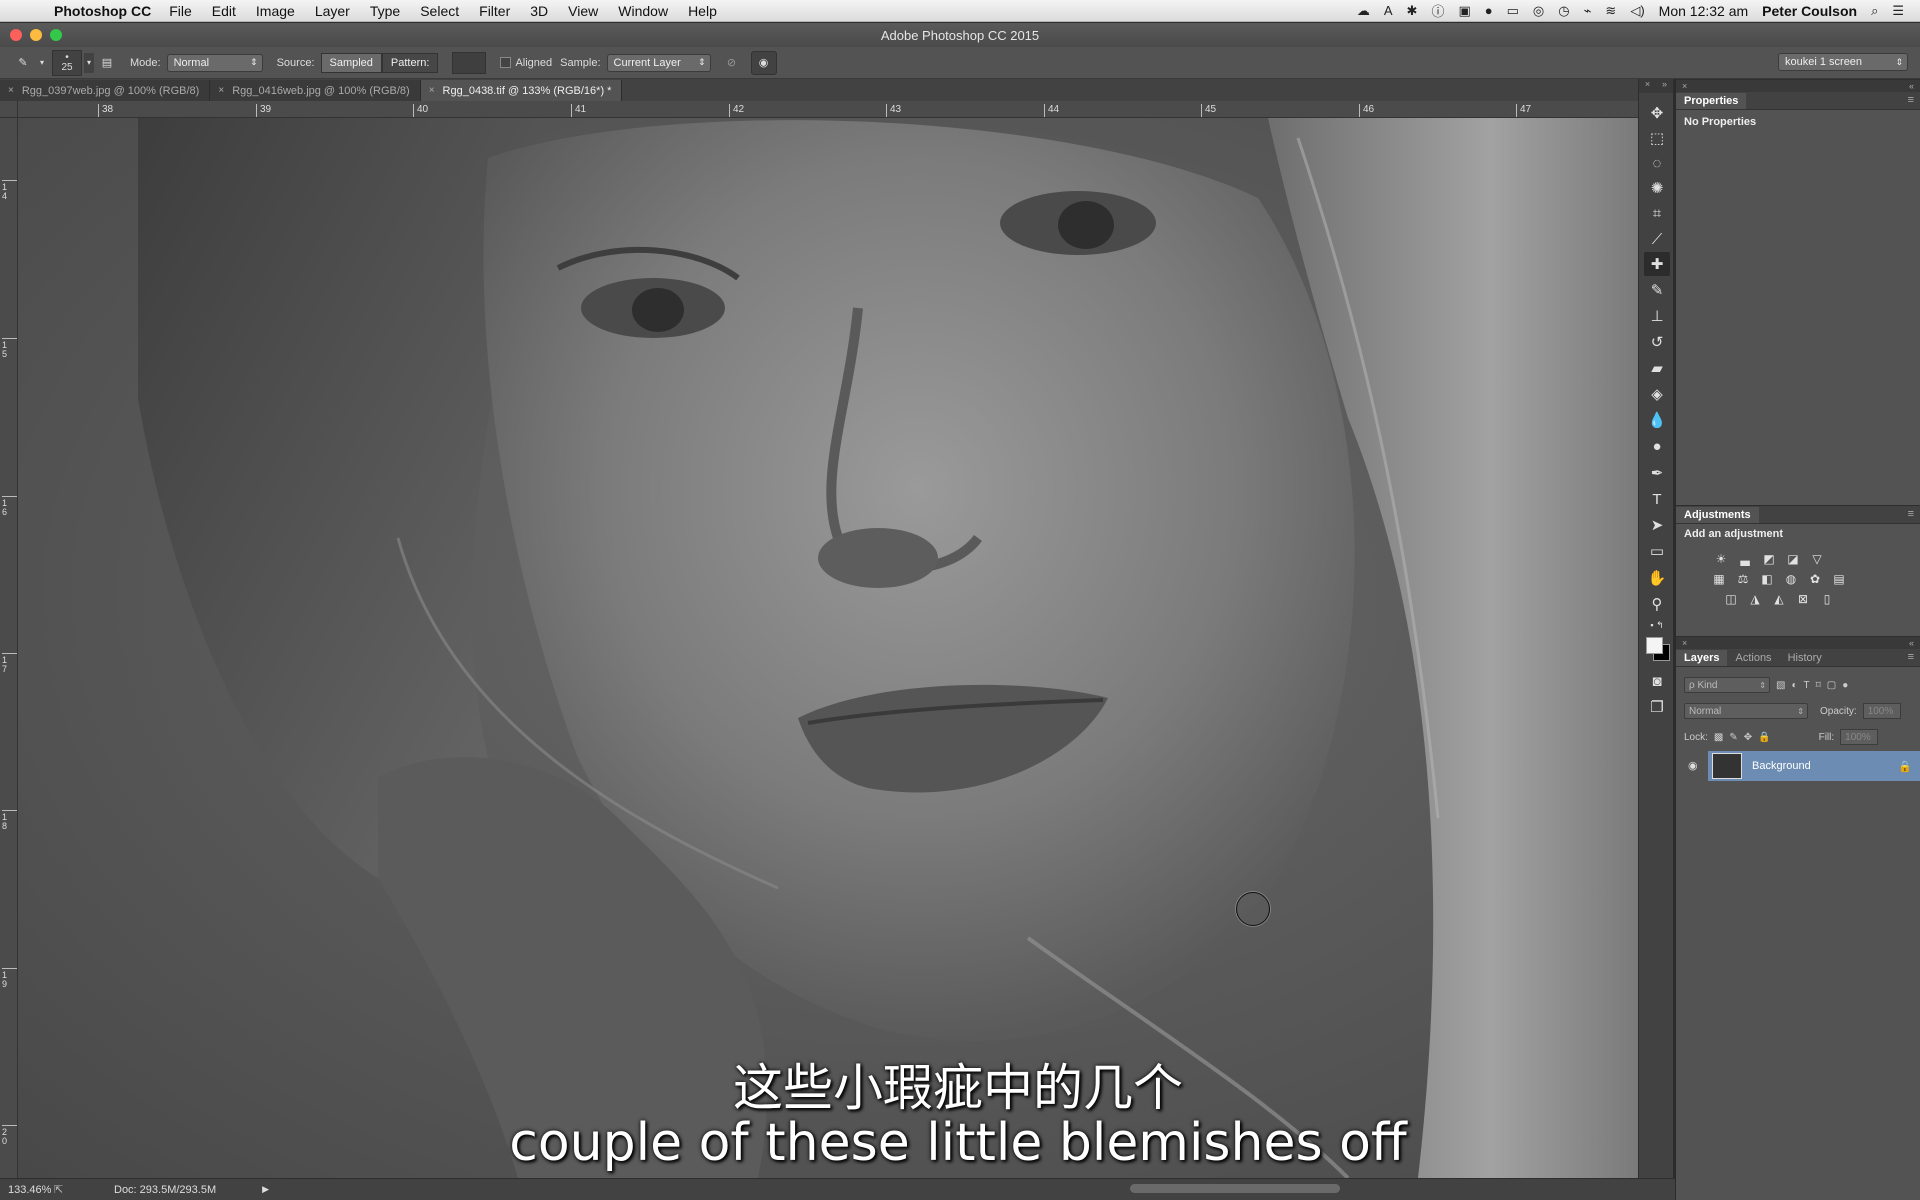 The height and width of the screenshot is (1200, 1920). What do you see at coordinates (1815, 579) in the screenshot?
I see `channel-mixer-icon: ✿` at bounding box center [1815, 579].